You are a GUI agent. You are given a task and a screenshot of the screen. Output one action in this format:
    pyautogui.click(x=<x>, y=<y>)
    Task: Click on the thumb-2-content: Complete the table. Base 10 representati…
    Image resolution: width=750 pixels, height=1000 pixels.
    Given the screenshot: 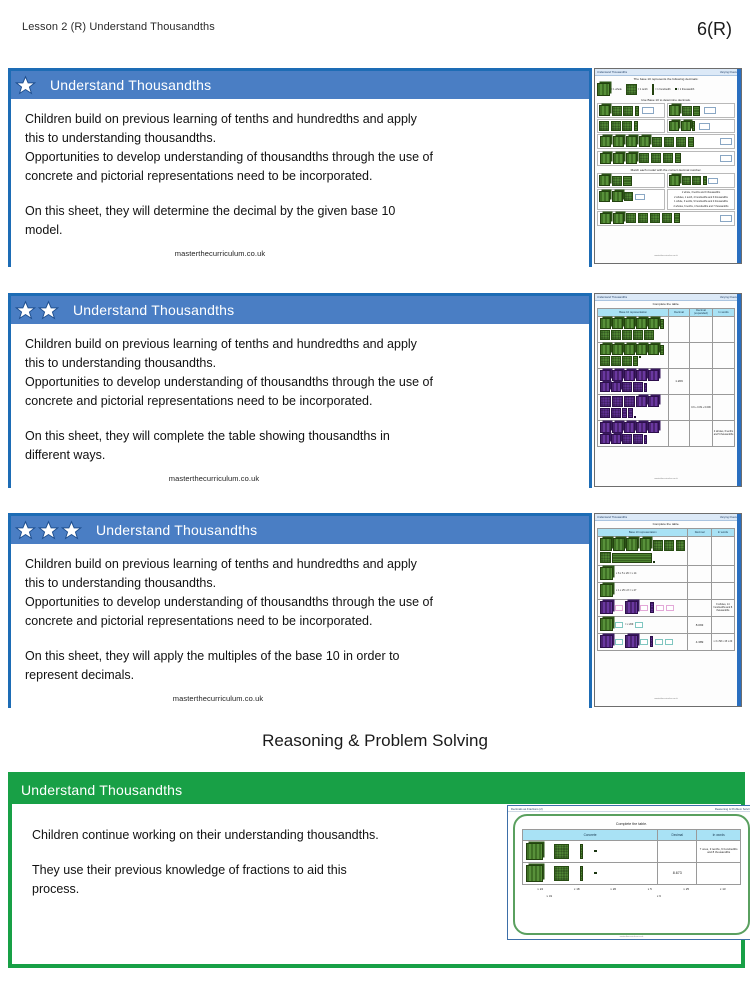 What is the action you would take?
    pyautogui.click(x=665, y=391)
    